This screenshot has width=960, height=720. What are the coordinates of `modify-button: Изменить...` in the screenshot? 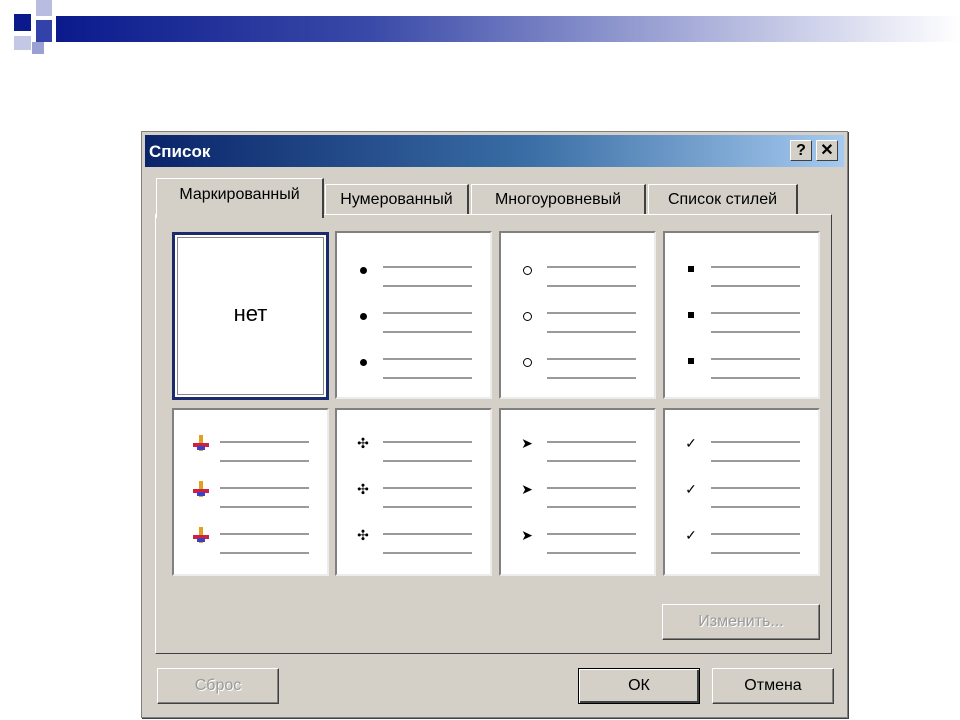 It's located at (741, 622).